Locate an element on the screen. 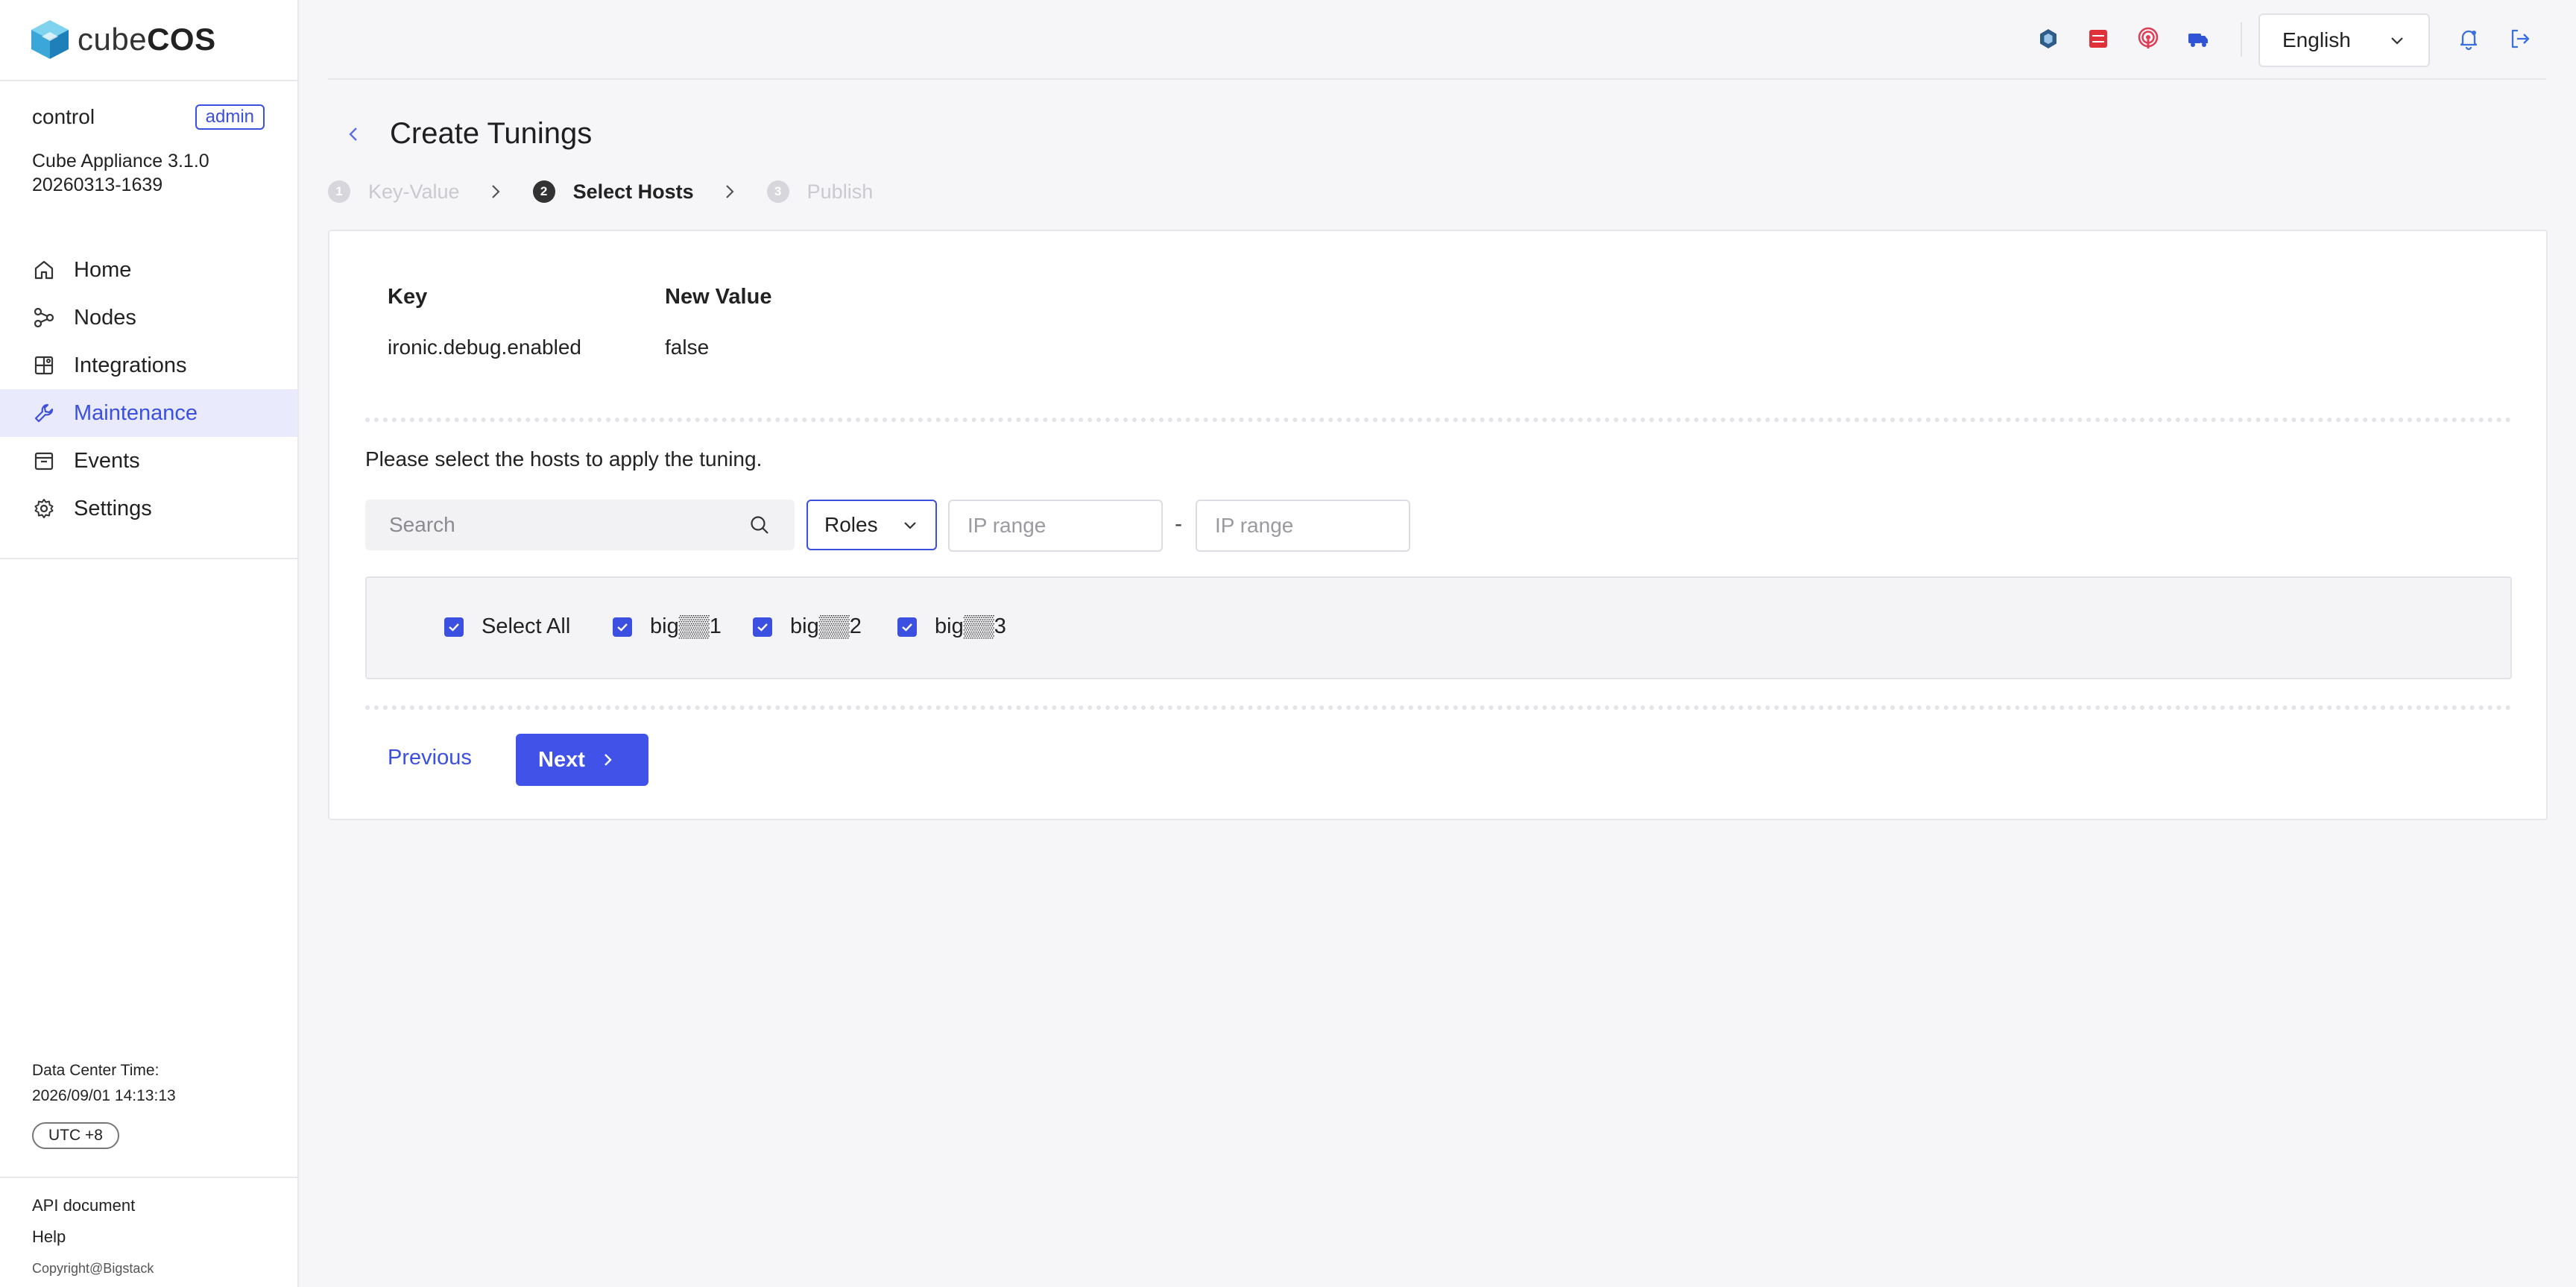 This screenshot has height=1287, width=2576. language-select: English is located at coordinates (2344, 40).